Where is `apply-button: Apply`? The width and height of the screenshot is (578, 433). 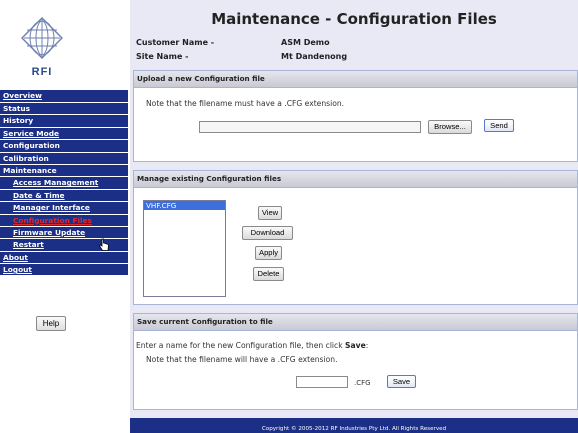
apply-button: Apply is located at coordinates (268, 253).